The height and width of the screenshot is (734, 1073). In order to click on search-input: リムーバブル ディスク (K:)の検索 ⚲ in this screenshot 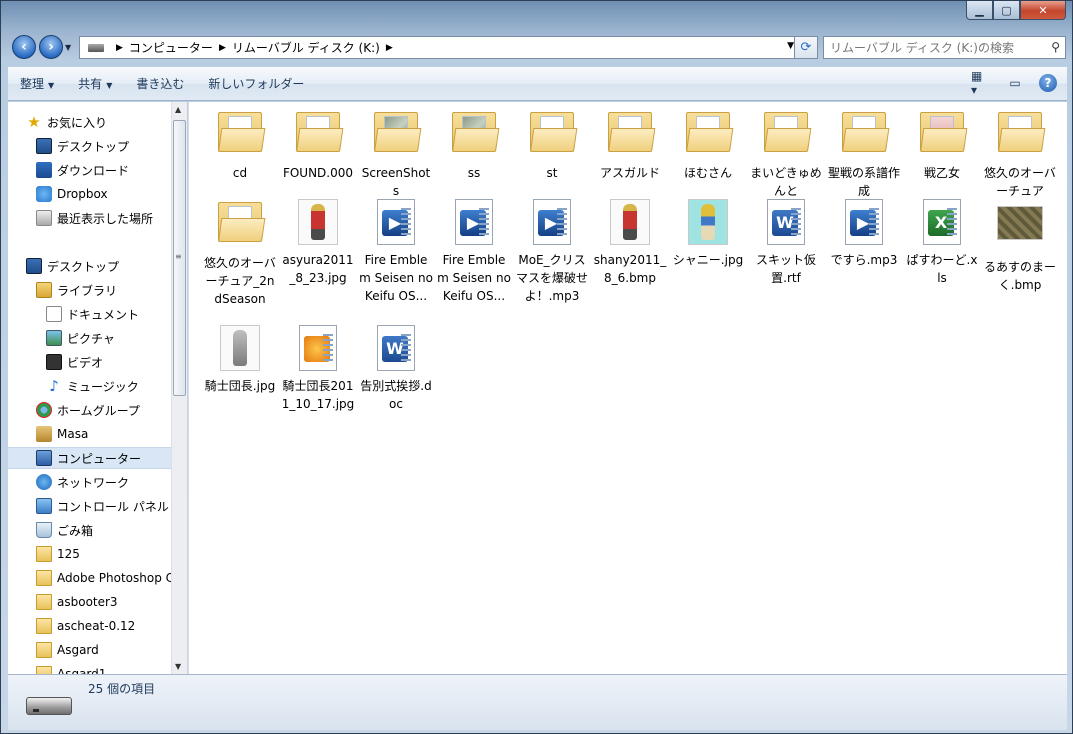, I will do `click(944, 47)`.